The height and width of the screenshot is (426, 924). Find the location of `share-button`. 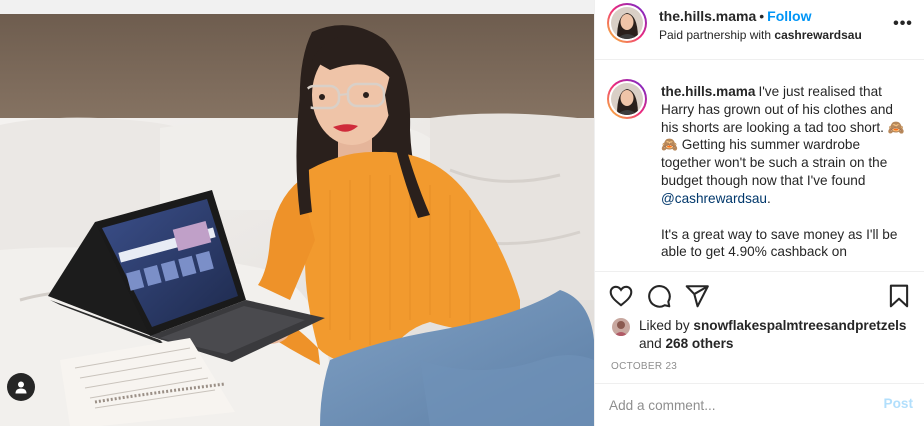

share-button is located at coordinates (697, 296).